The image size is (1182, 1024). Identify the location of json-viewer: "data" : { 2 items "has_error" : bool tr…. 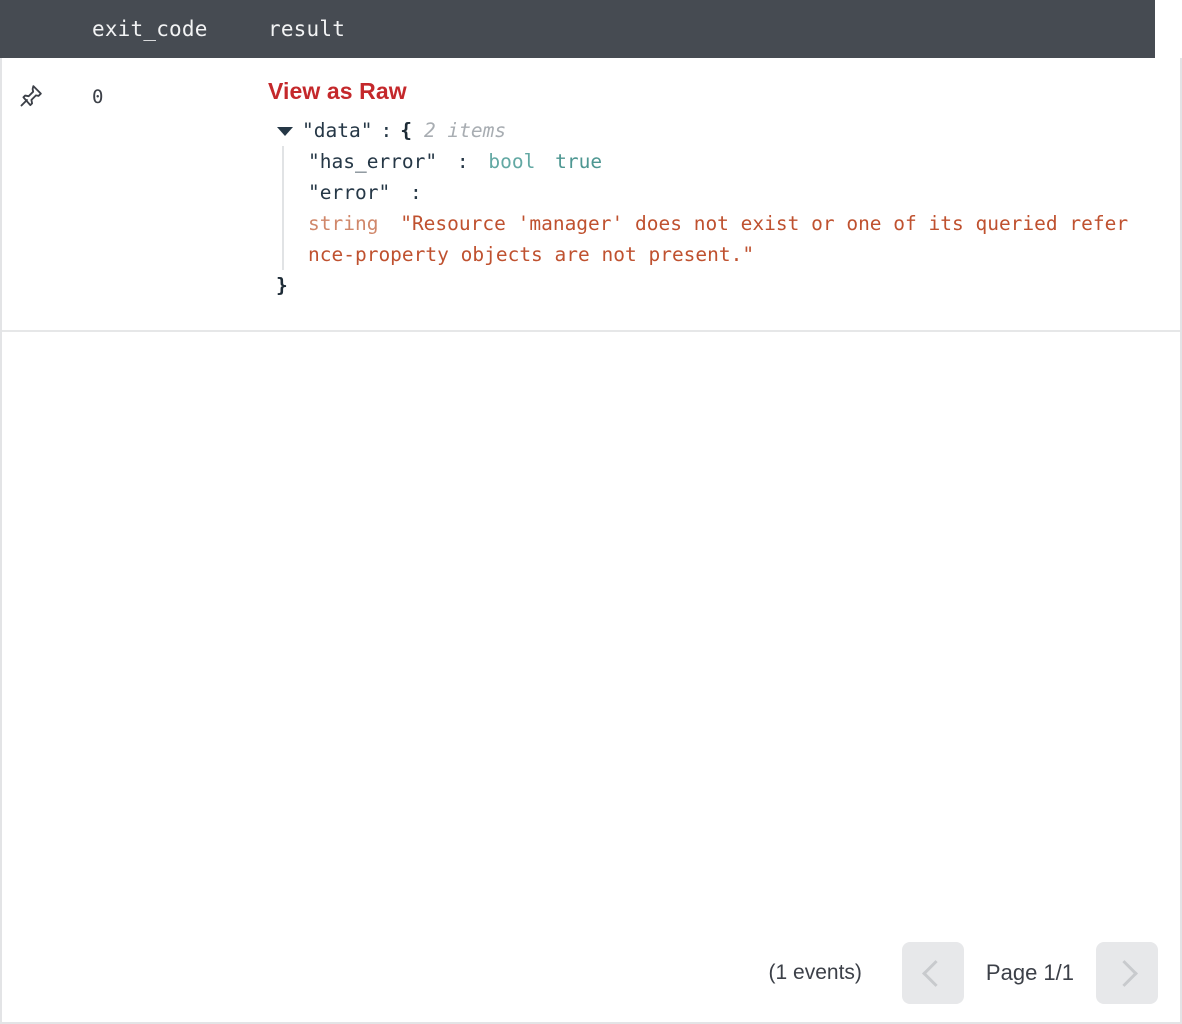
(724, 208).